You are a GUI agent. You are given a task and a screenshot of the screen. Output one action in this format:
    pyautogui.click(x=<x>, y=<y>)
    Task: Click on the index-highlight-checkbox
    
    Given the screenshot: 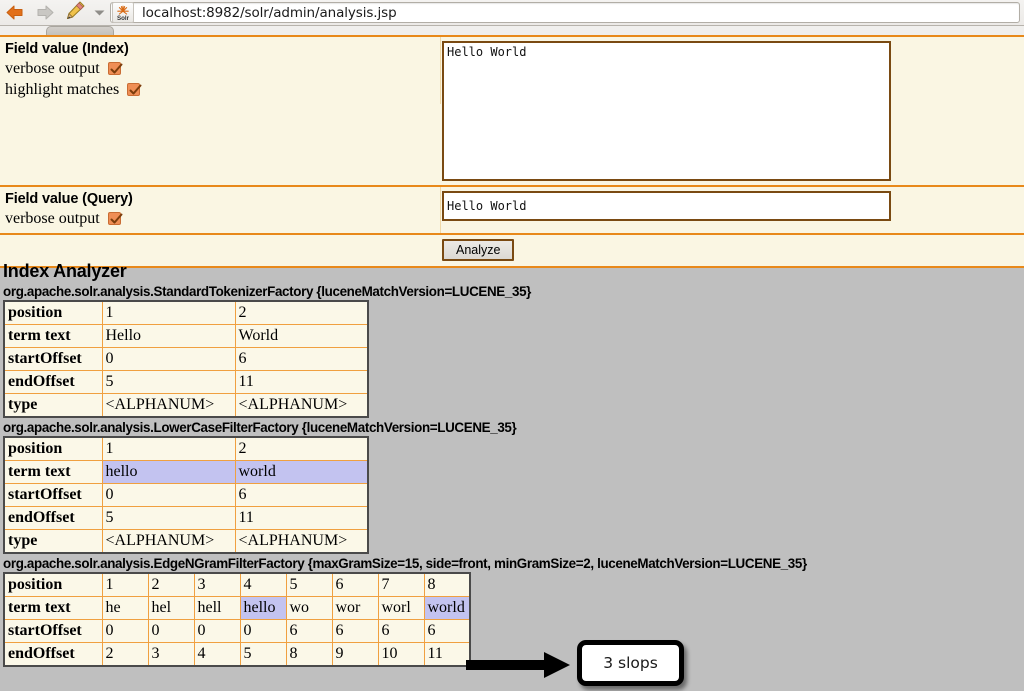 What is the action you would take?
    pyautogui.click(x=134, y=89)
    